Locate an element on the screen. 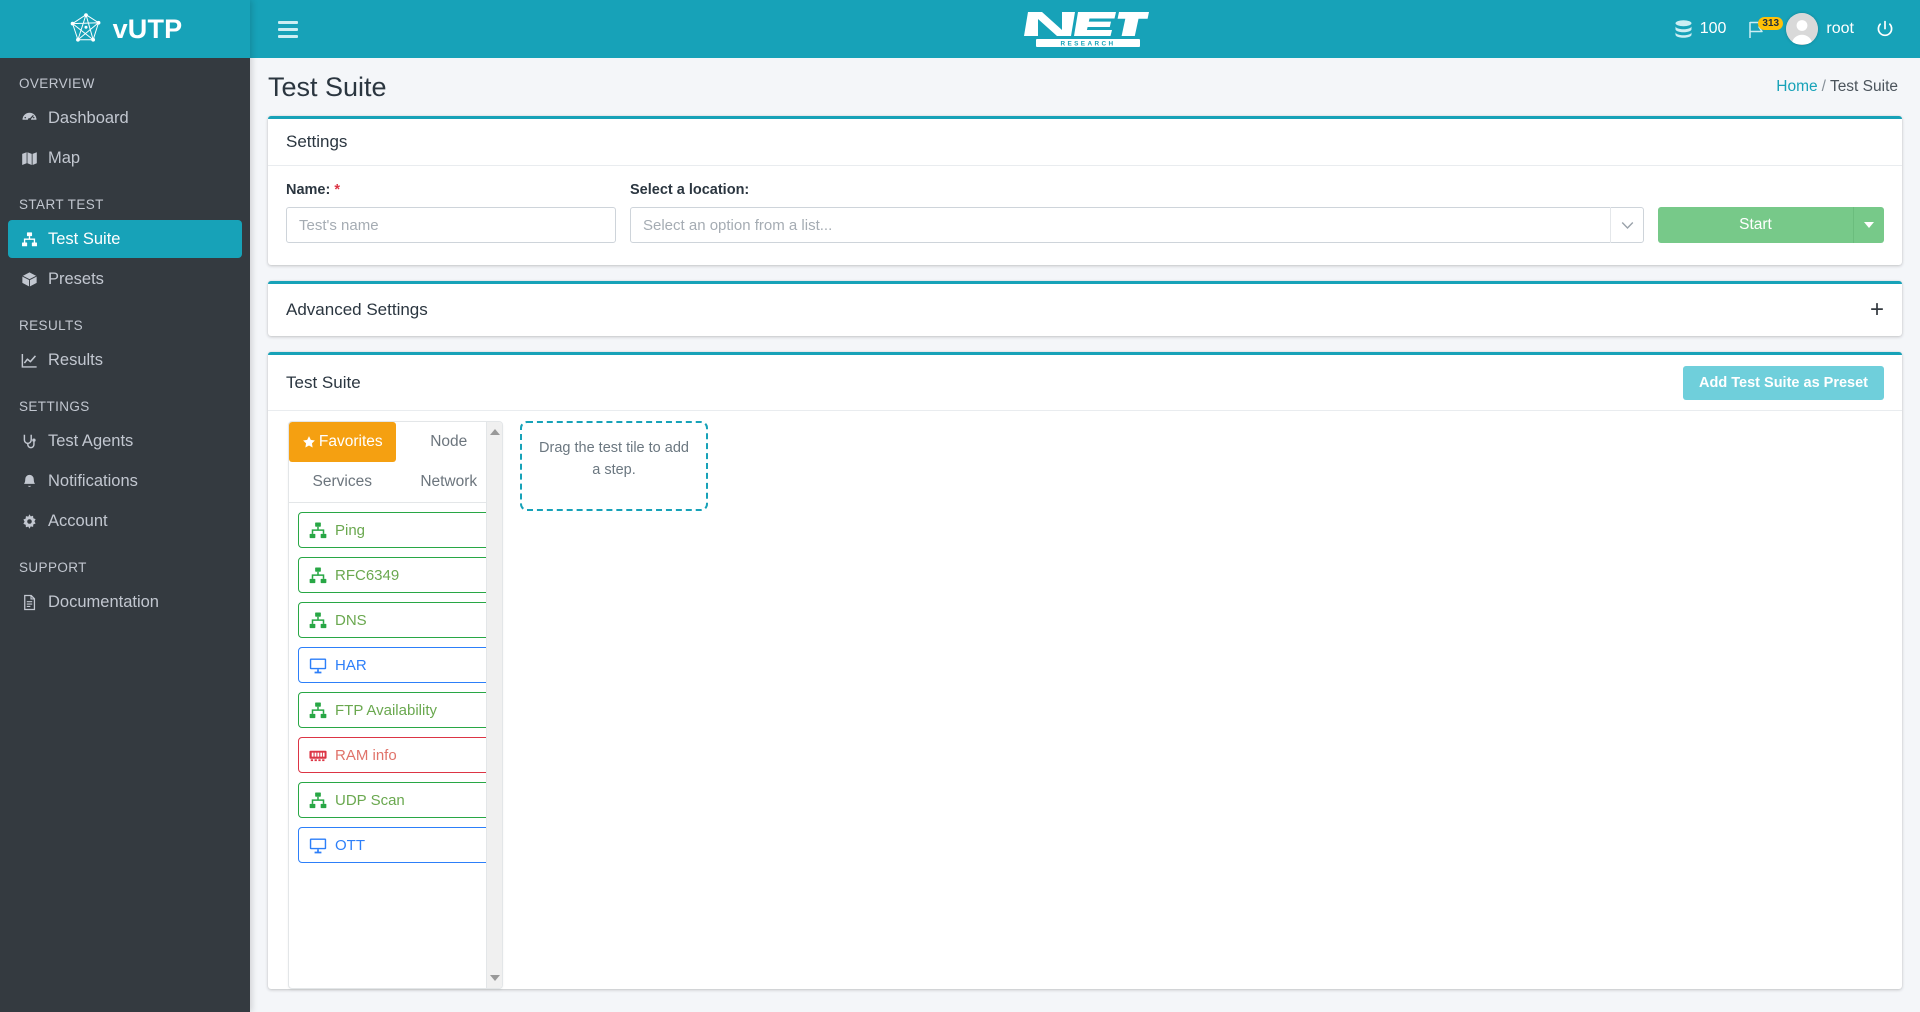  tab-label: Favorites is located at coordinates (350, 441).